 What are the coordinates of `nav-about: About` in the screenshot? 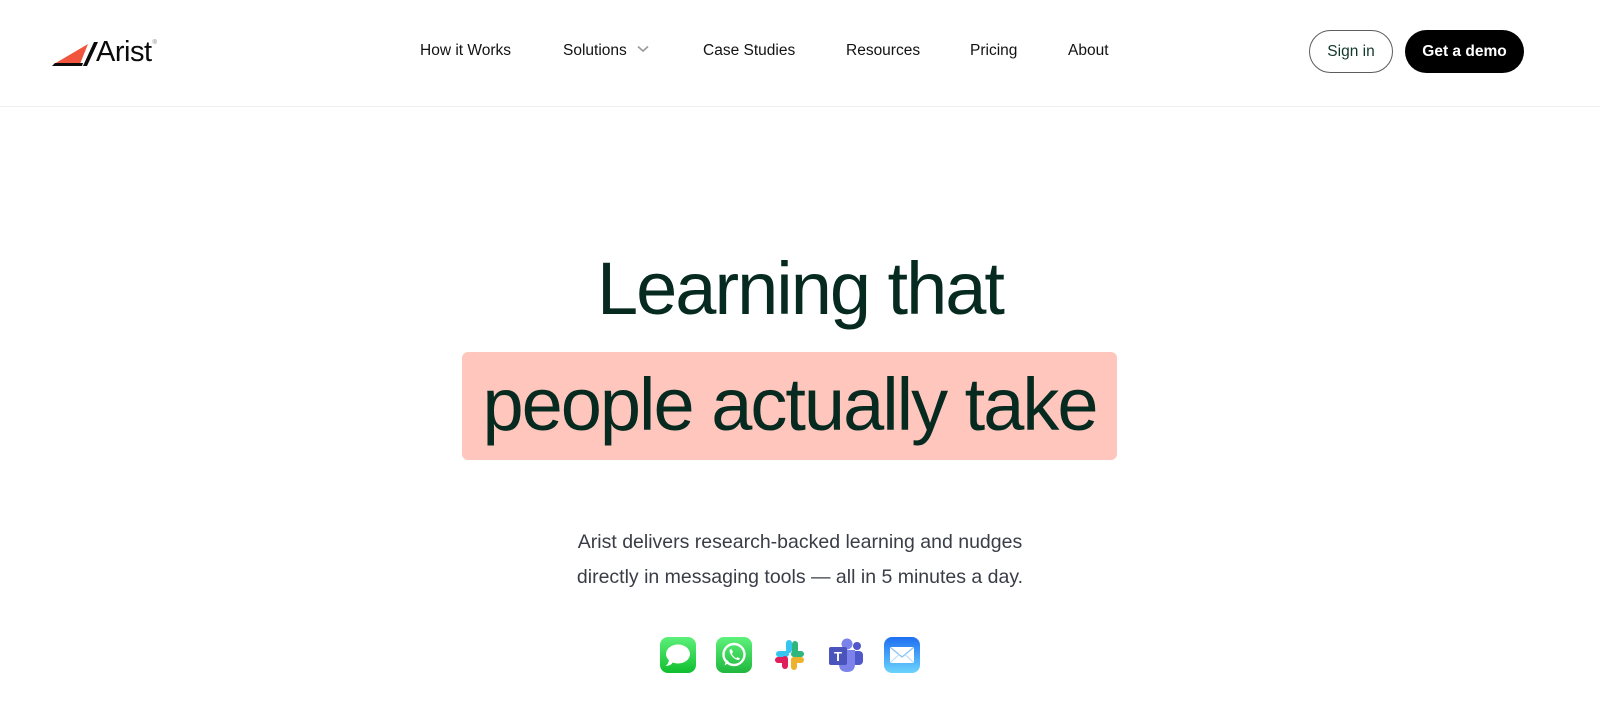 It's located at (1088, 51).